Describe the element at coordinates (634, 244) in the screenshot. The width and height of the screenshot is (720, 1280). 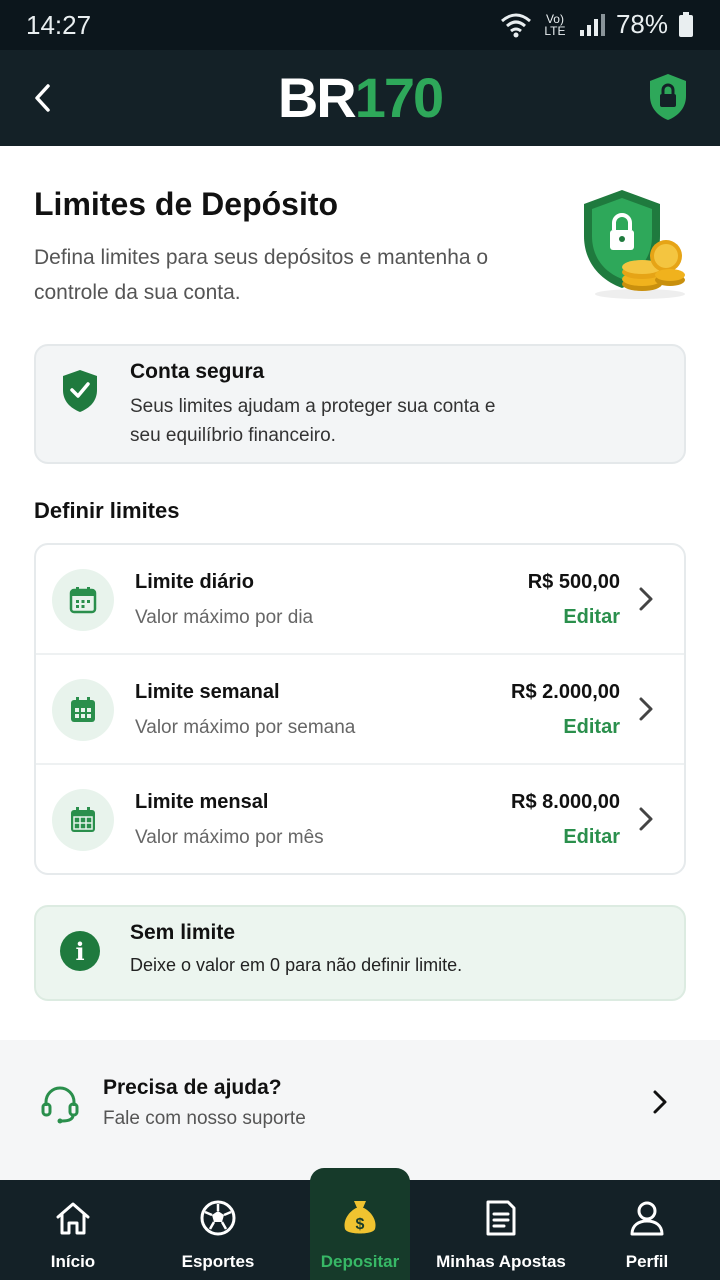
I see `shield-coins-illustration` at that location.